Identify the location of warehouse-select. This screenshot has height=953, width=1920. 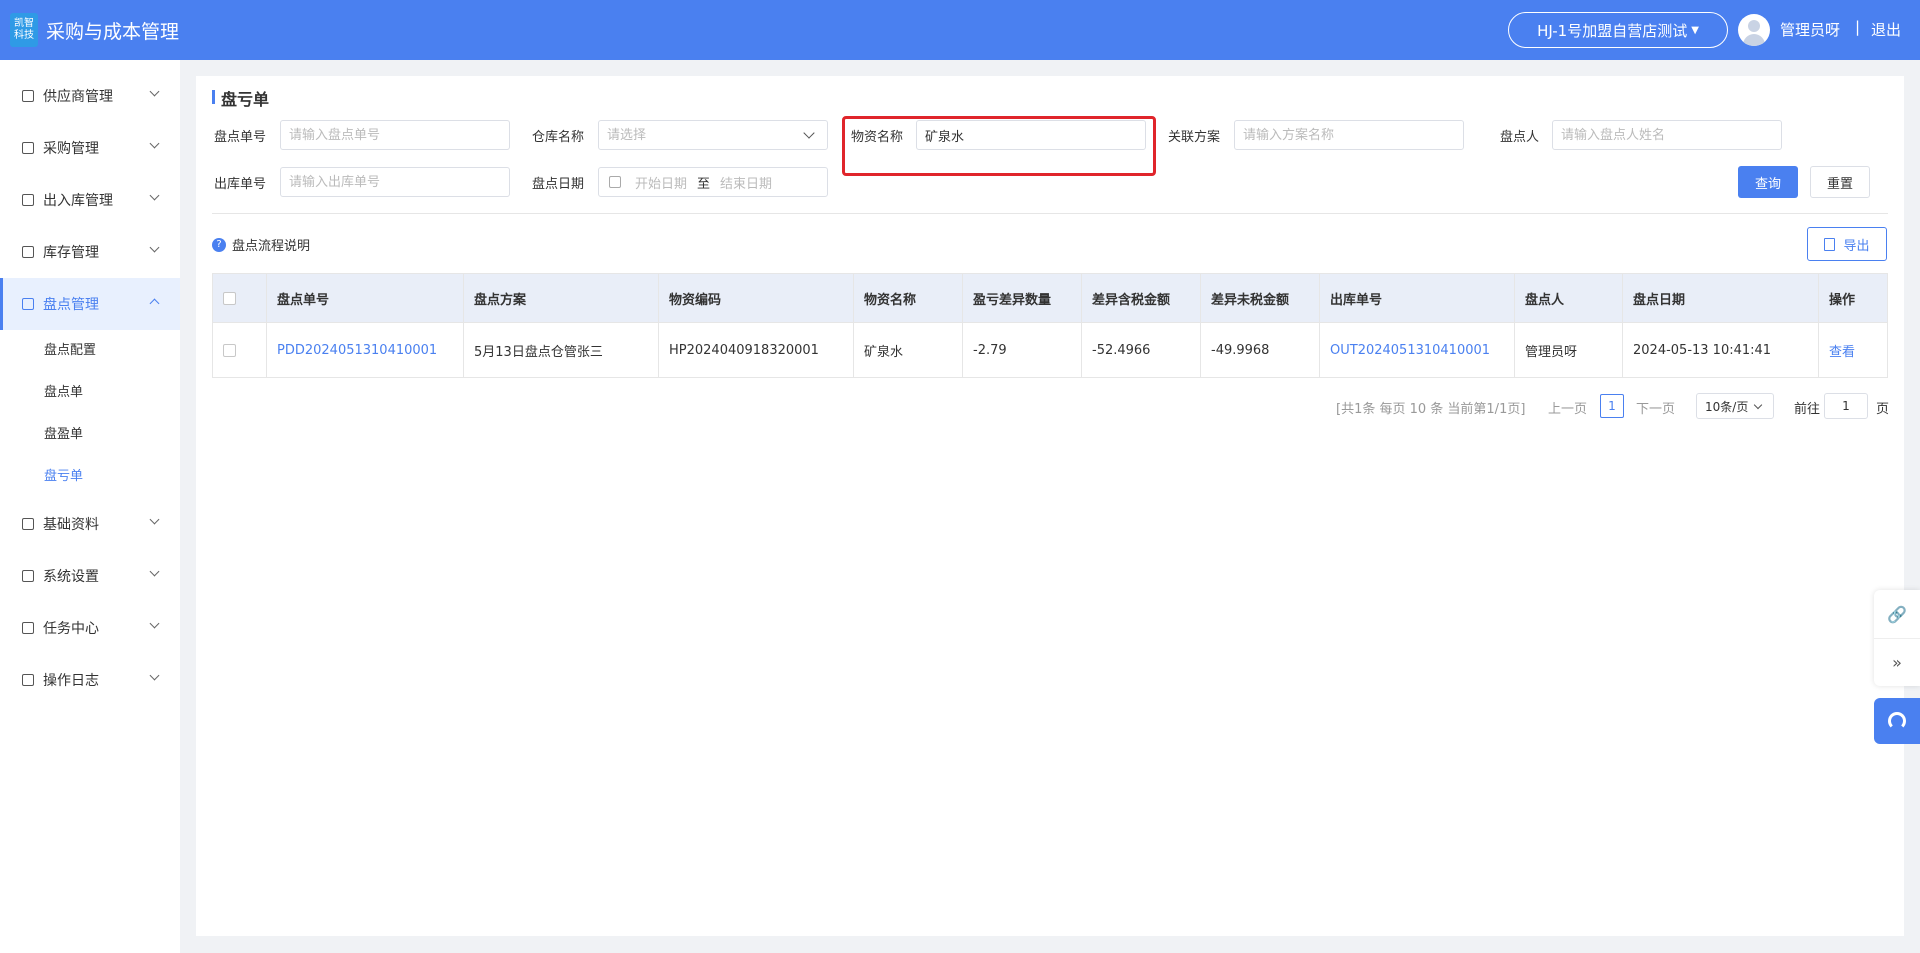
(713, 135).